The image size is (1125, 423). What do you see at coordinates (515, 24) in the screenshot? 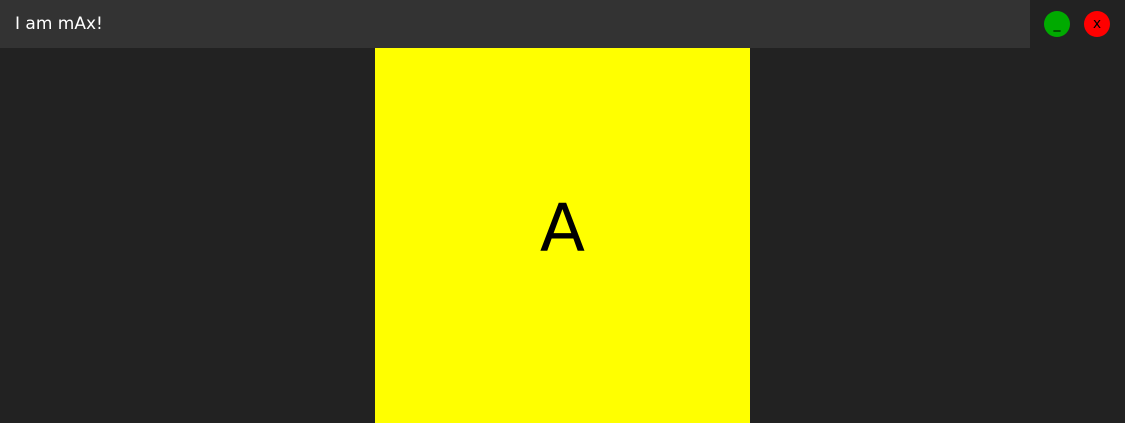
I see `title-bar: I am mAx!` at bounding box center [515, 24].